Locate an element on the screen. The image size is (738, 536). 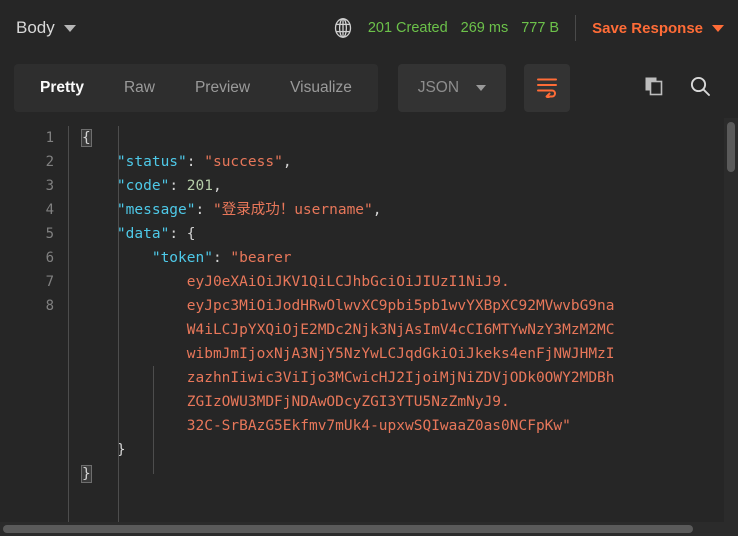
code-token: "message" is located at coordinates (156, 210).